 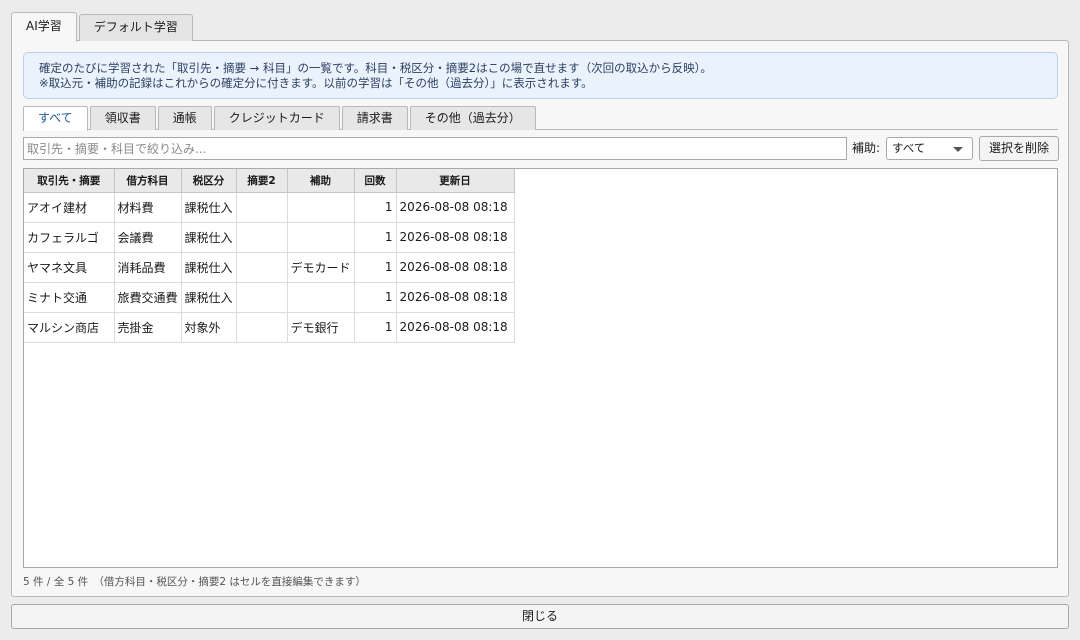 What do you see at coordinates (455, 181) in the screenshot?
I see `column-header: 更新日` at bounding box center [455, 181].